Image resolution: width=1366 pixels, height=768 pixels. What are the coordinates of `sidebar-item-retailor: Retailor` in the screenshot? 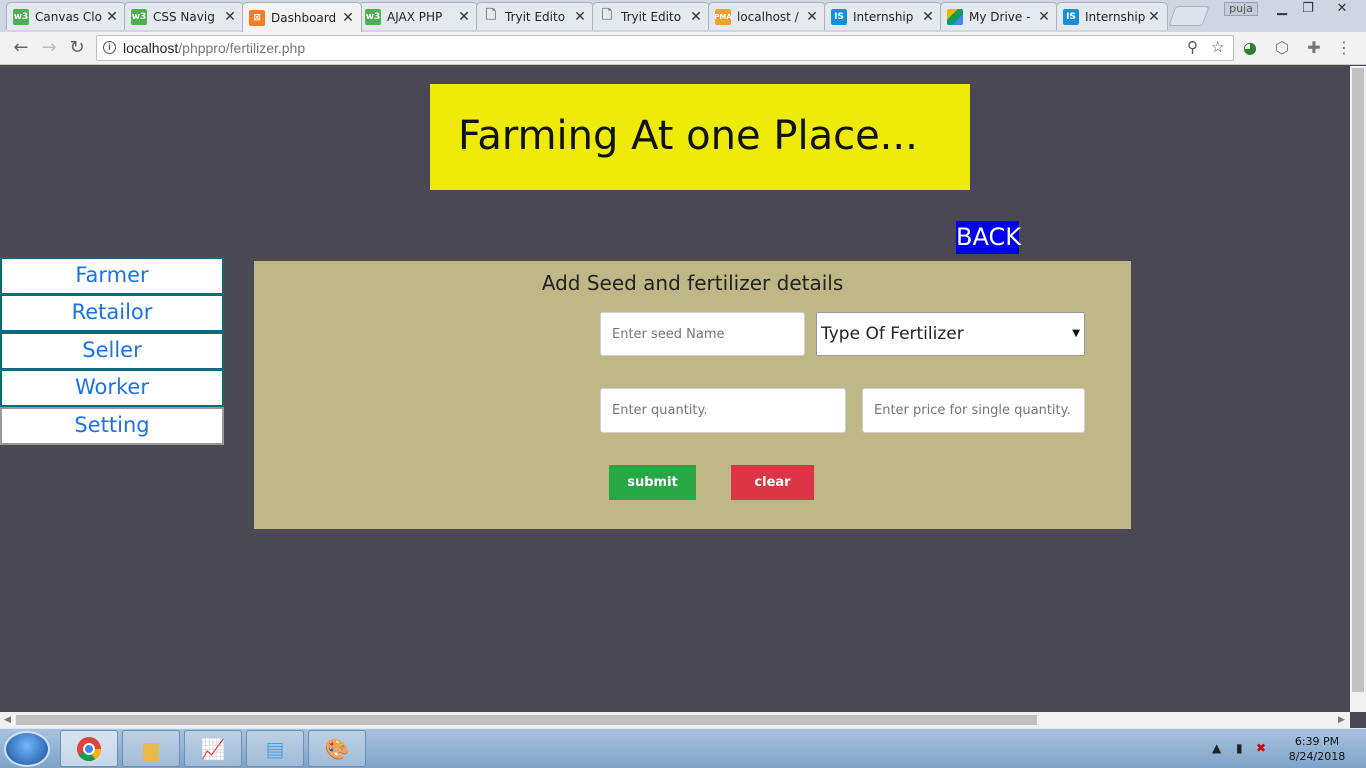 It's located at (112, 313).